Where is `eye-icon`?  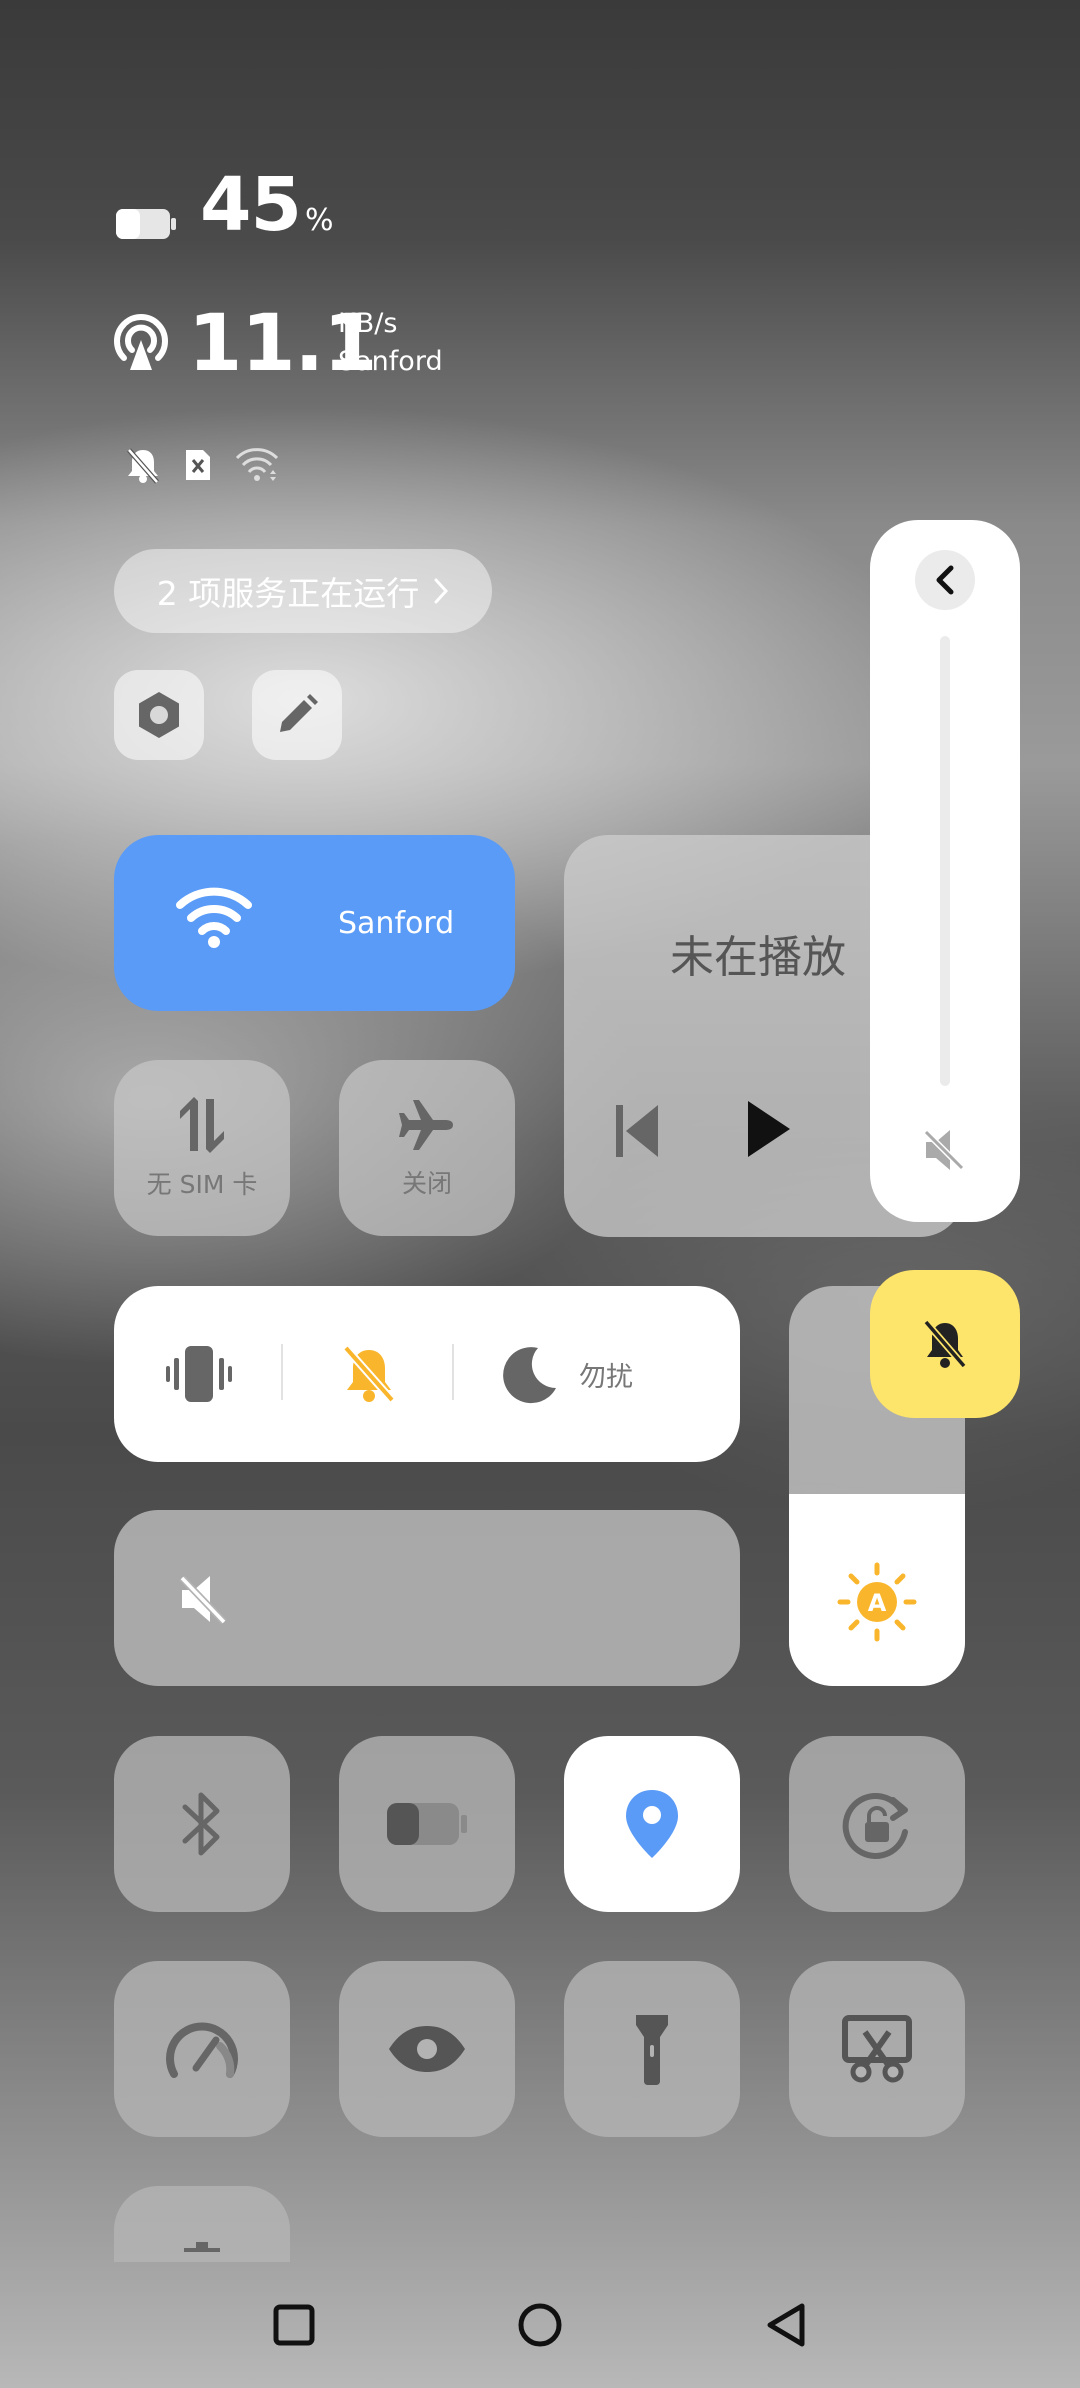
eye-icon is located at coordinates (427, 2049).